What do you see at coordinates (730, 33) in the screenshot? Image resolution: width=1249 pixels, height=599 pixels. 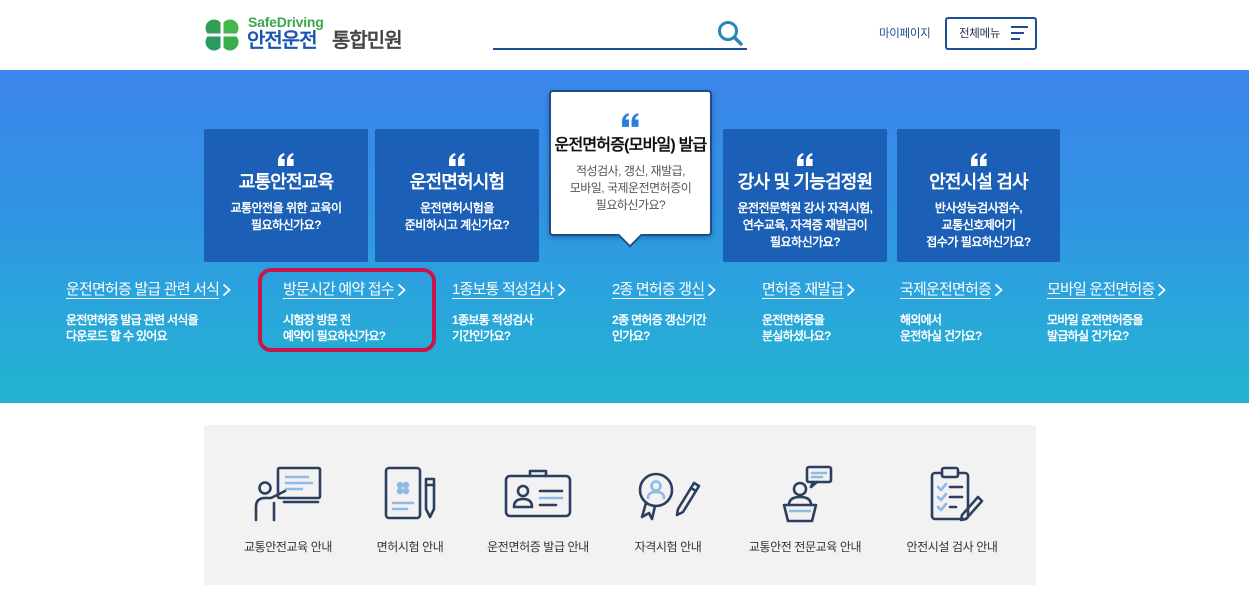 I see `search-button` at bounding box center [730, 33].